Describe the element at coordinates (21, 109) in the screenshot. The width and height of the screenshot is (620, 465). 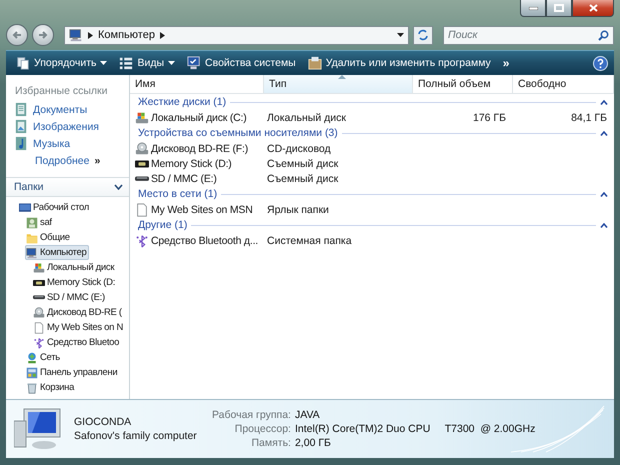
I see `documents-icon` at that location.